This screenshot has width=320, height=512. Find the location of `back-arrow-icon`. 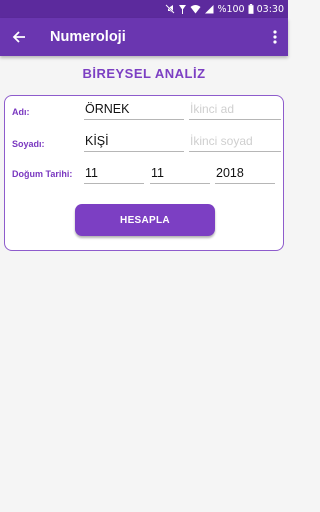

back-arrow-icon is located at coordinates (18, 37).